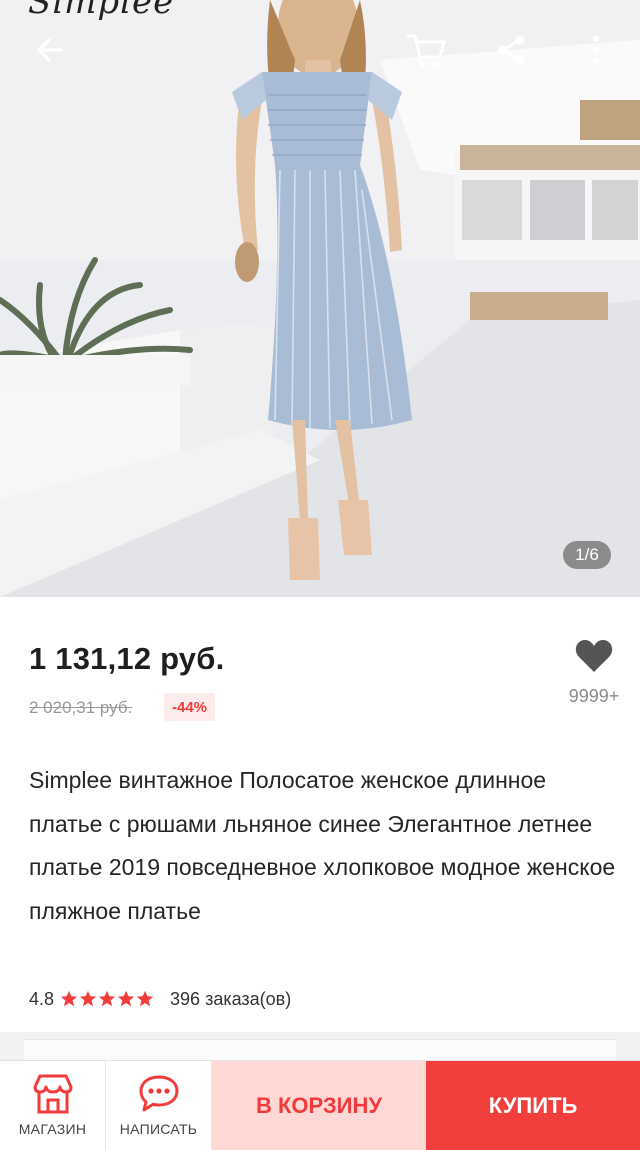  I want to click on heart-icon, so click(594, 655).